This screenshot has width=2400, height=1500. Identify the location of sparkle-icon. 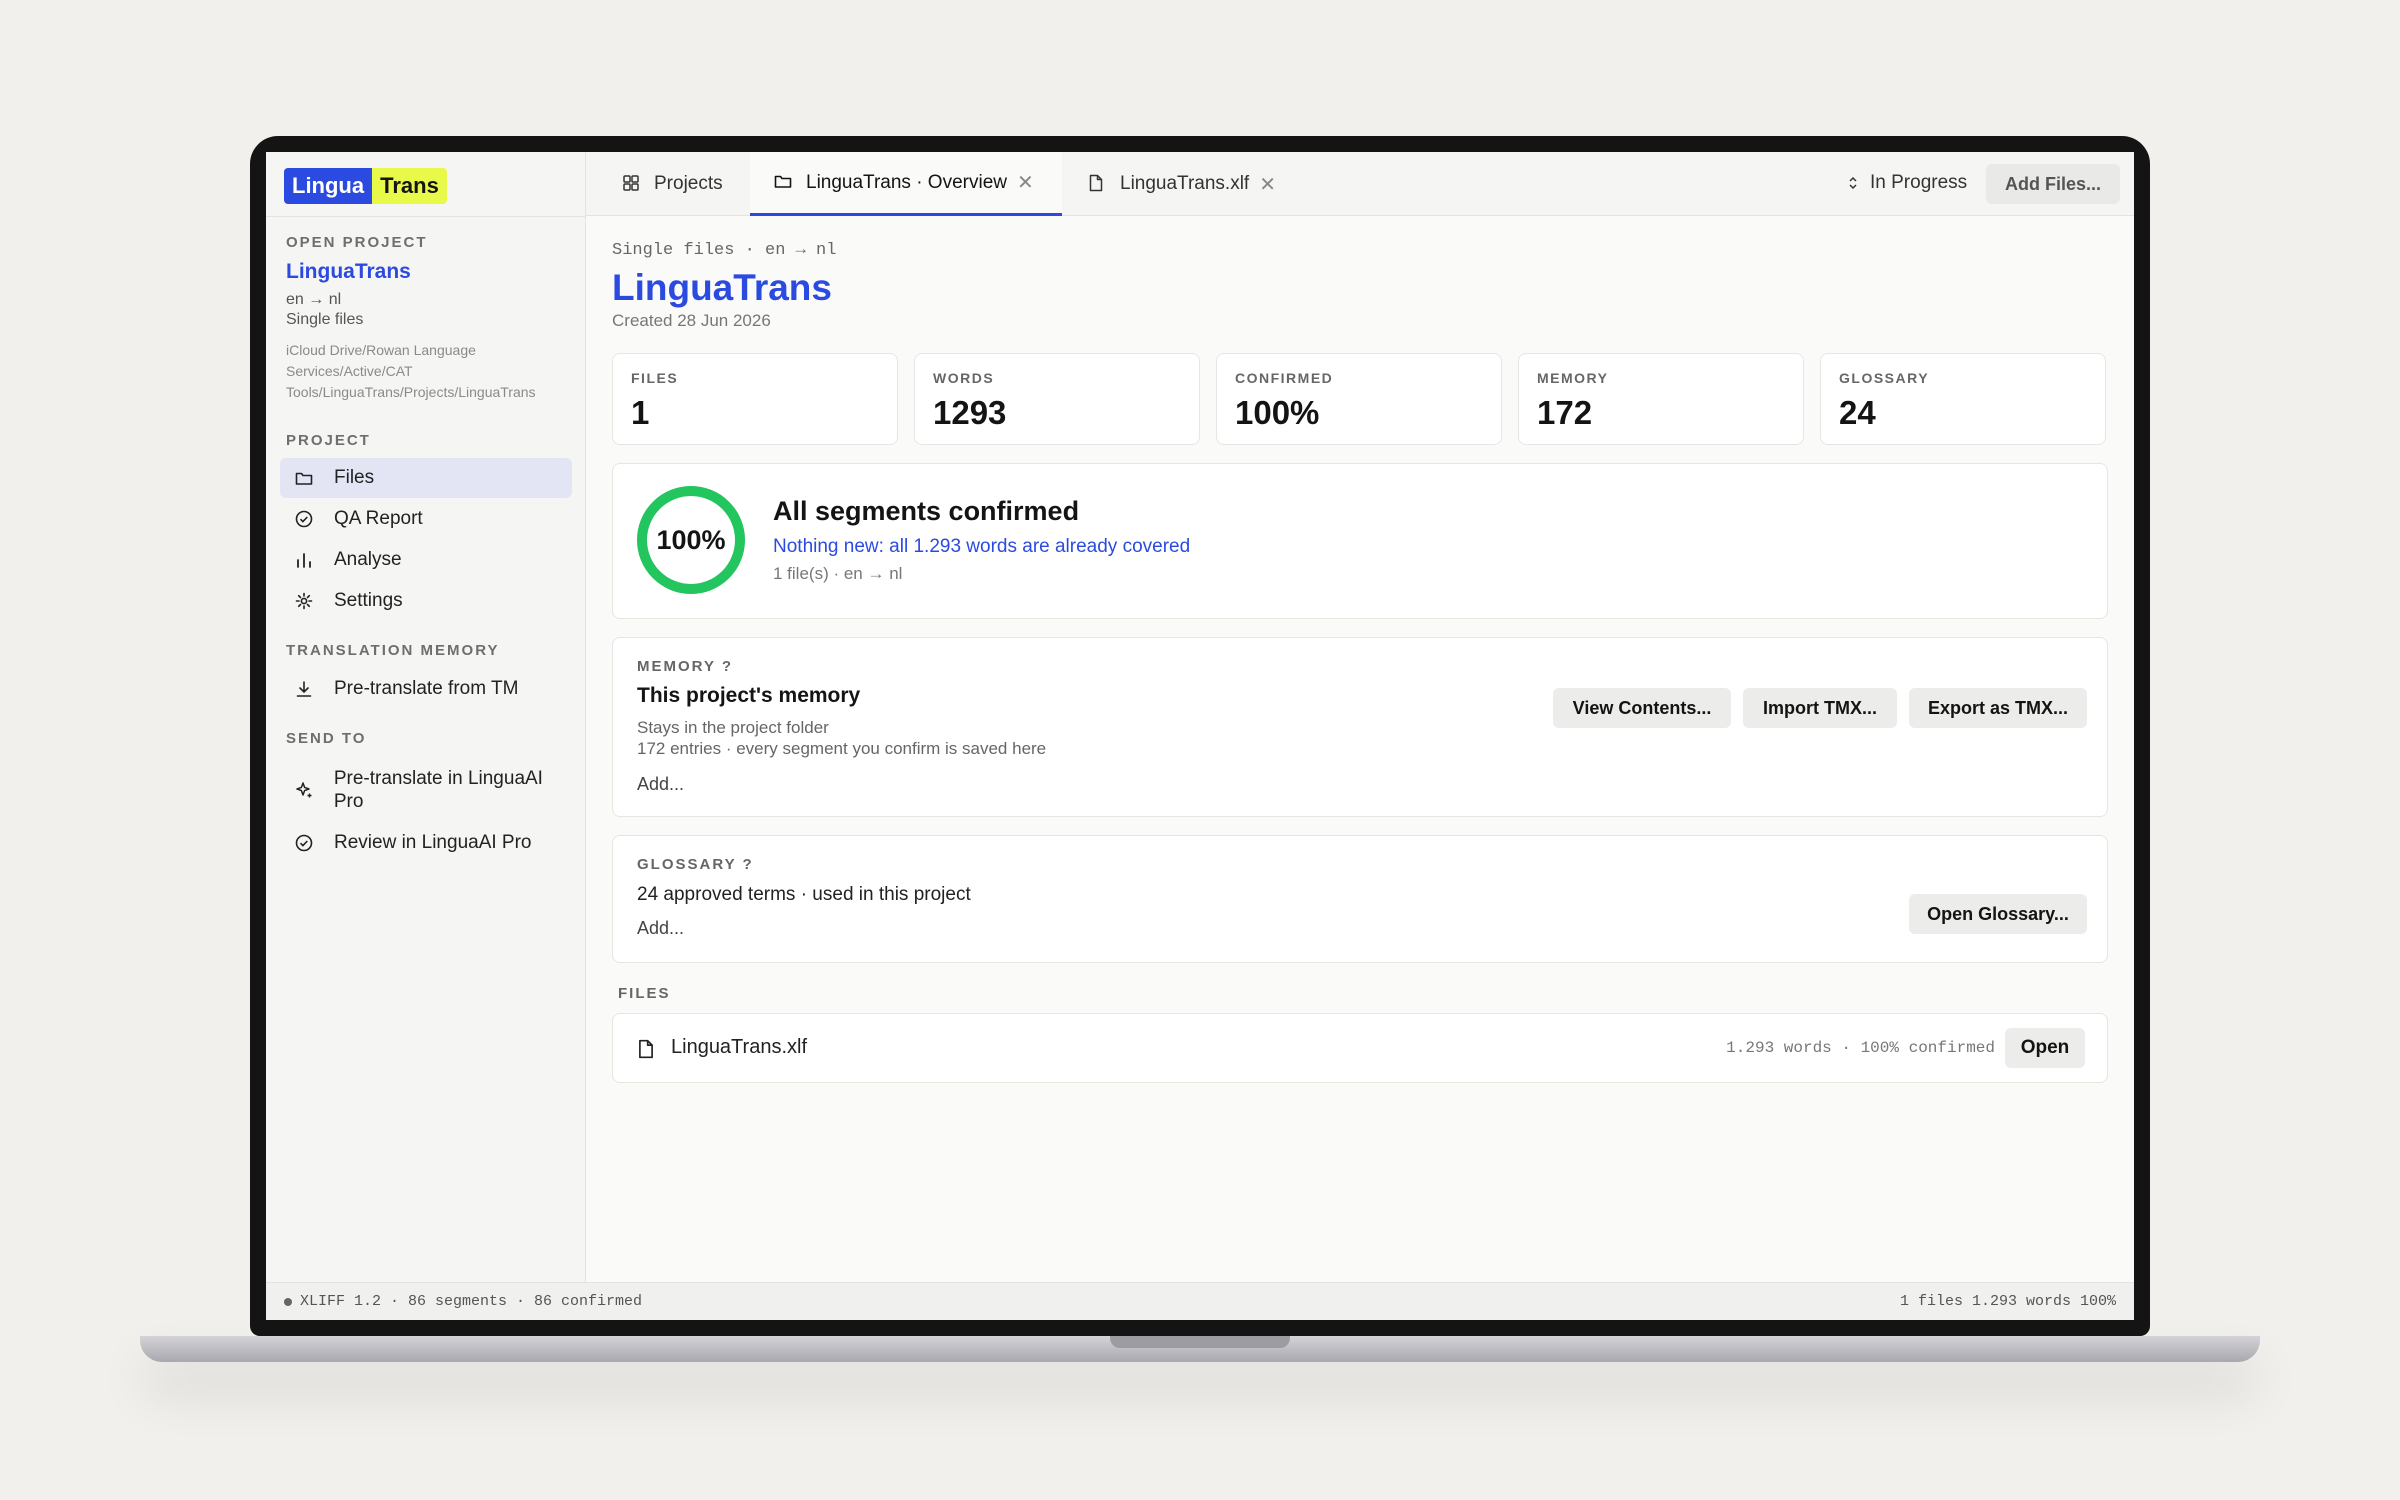
(304, 790).